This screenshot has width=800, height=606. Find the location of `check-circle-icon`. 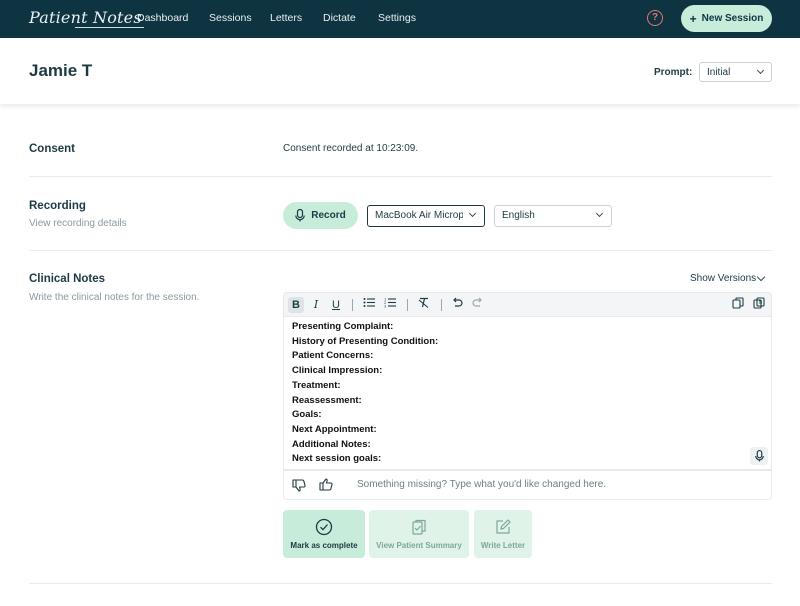

check-circle-icon is located at coordinates (324, 527).